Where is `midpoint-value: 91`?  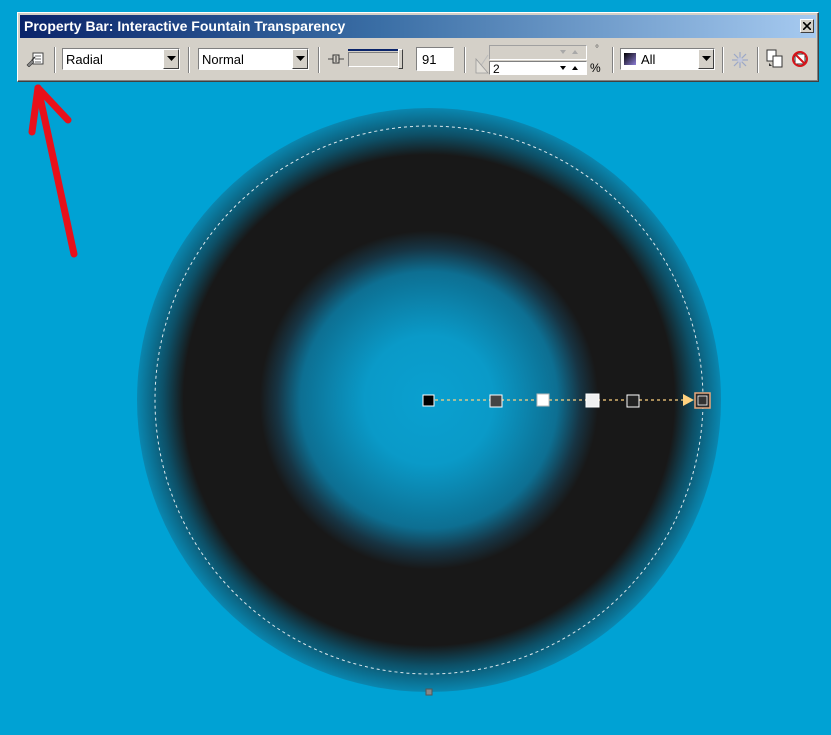
midpoint-value: 91 is located at coordinates (429, 59).